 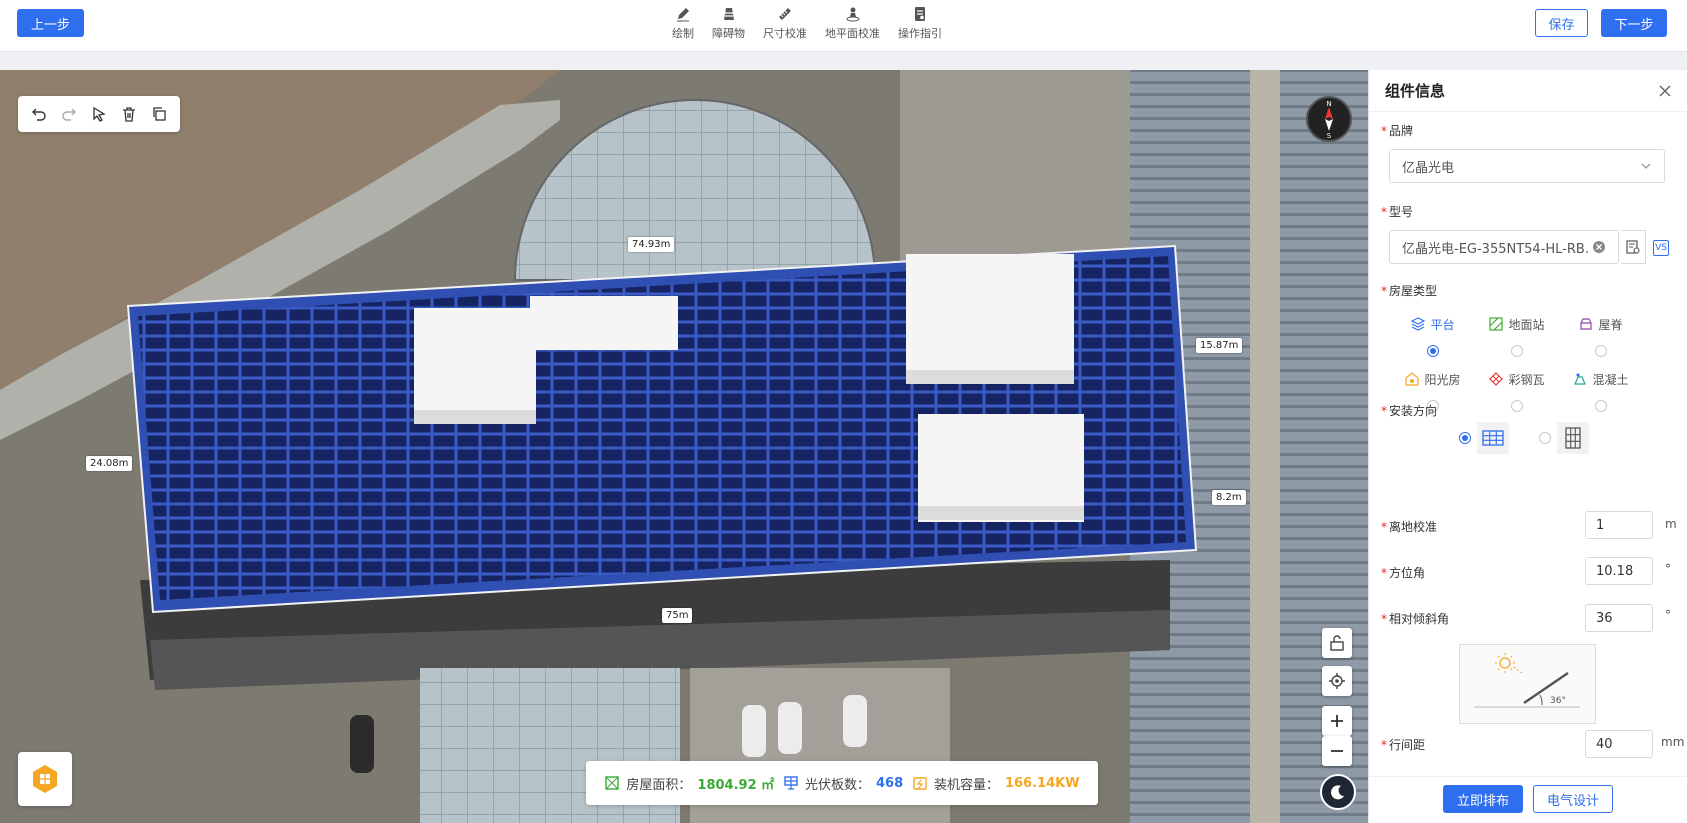 I want to click on row-spacing-input: 40, so click(x=1619, y=744).